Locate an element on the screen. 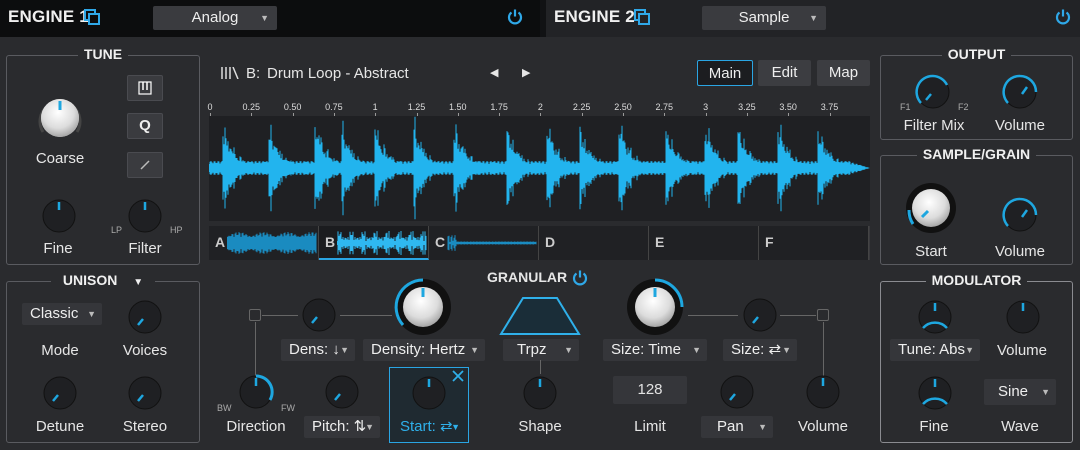 The height and width of the screenshot is (450, 1080). timeline-tick: 2 is located at coordinates (540, 107).